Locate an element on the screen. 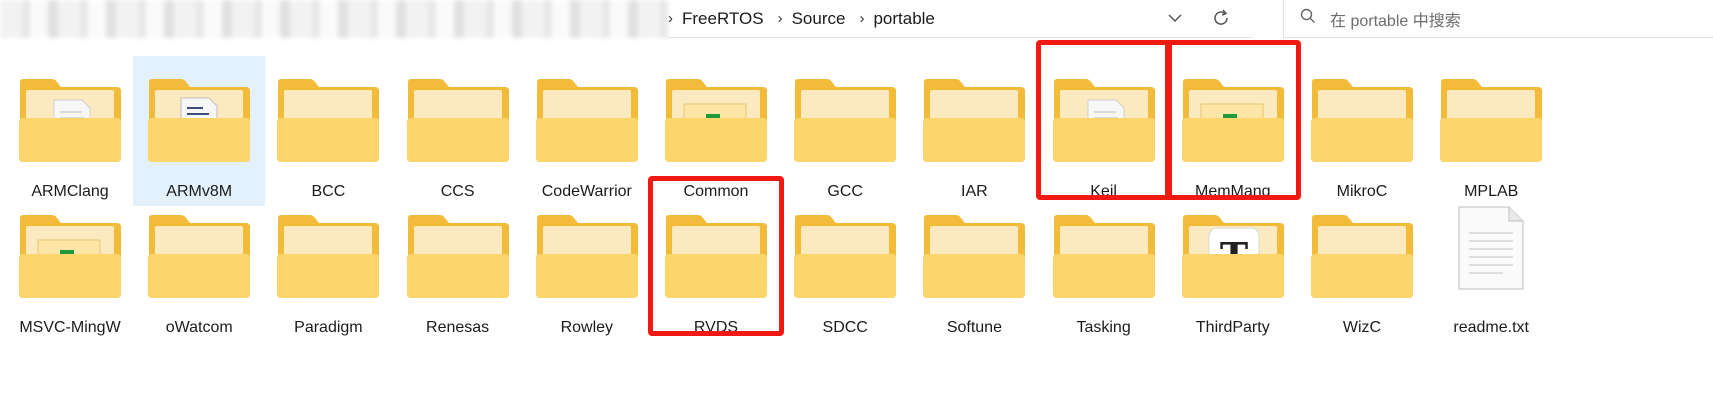  folder-item-thirdparty: T ThirdParty is located at coordinates (1233, 267).